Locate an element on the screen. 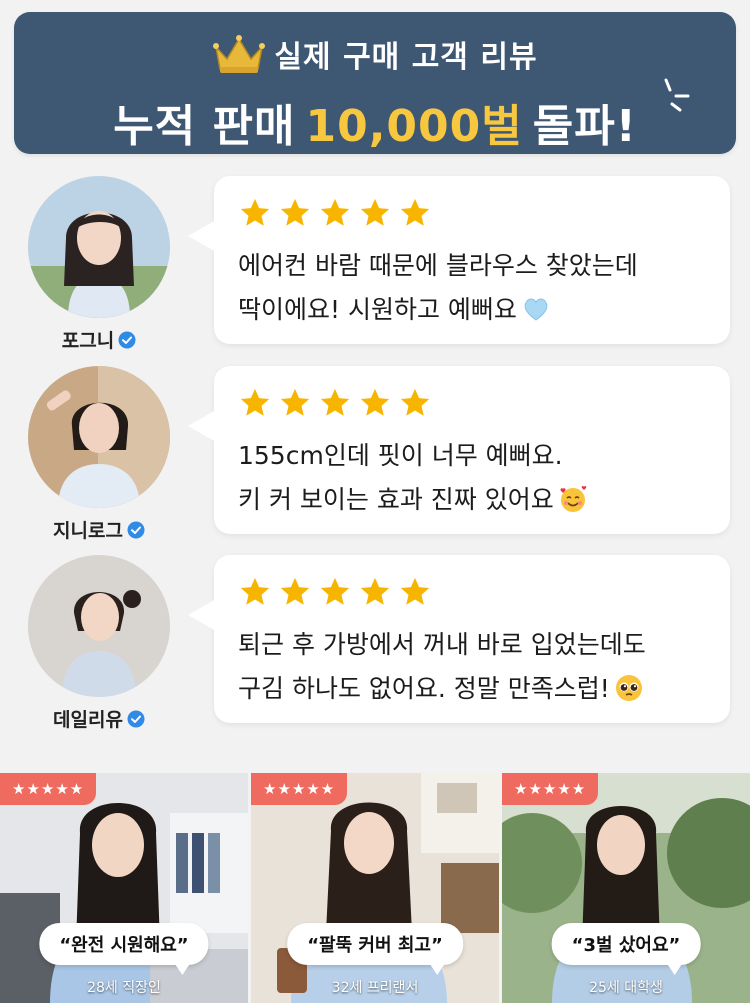 This screenshot has height=1003, width=750. review-text: 155cm인데 핏이 너무 예뻐요. 키 커 보이는 효과 진짜 있어요 is located at coordinates (478, 478).